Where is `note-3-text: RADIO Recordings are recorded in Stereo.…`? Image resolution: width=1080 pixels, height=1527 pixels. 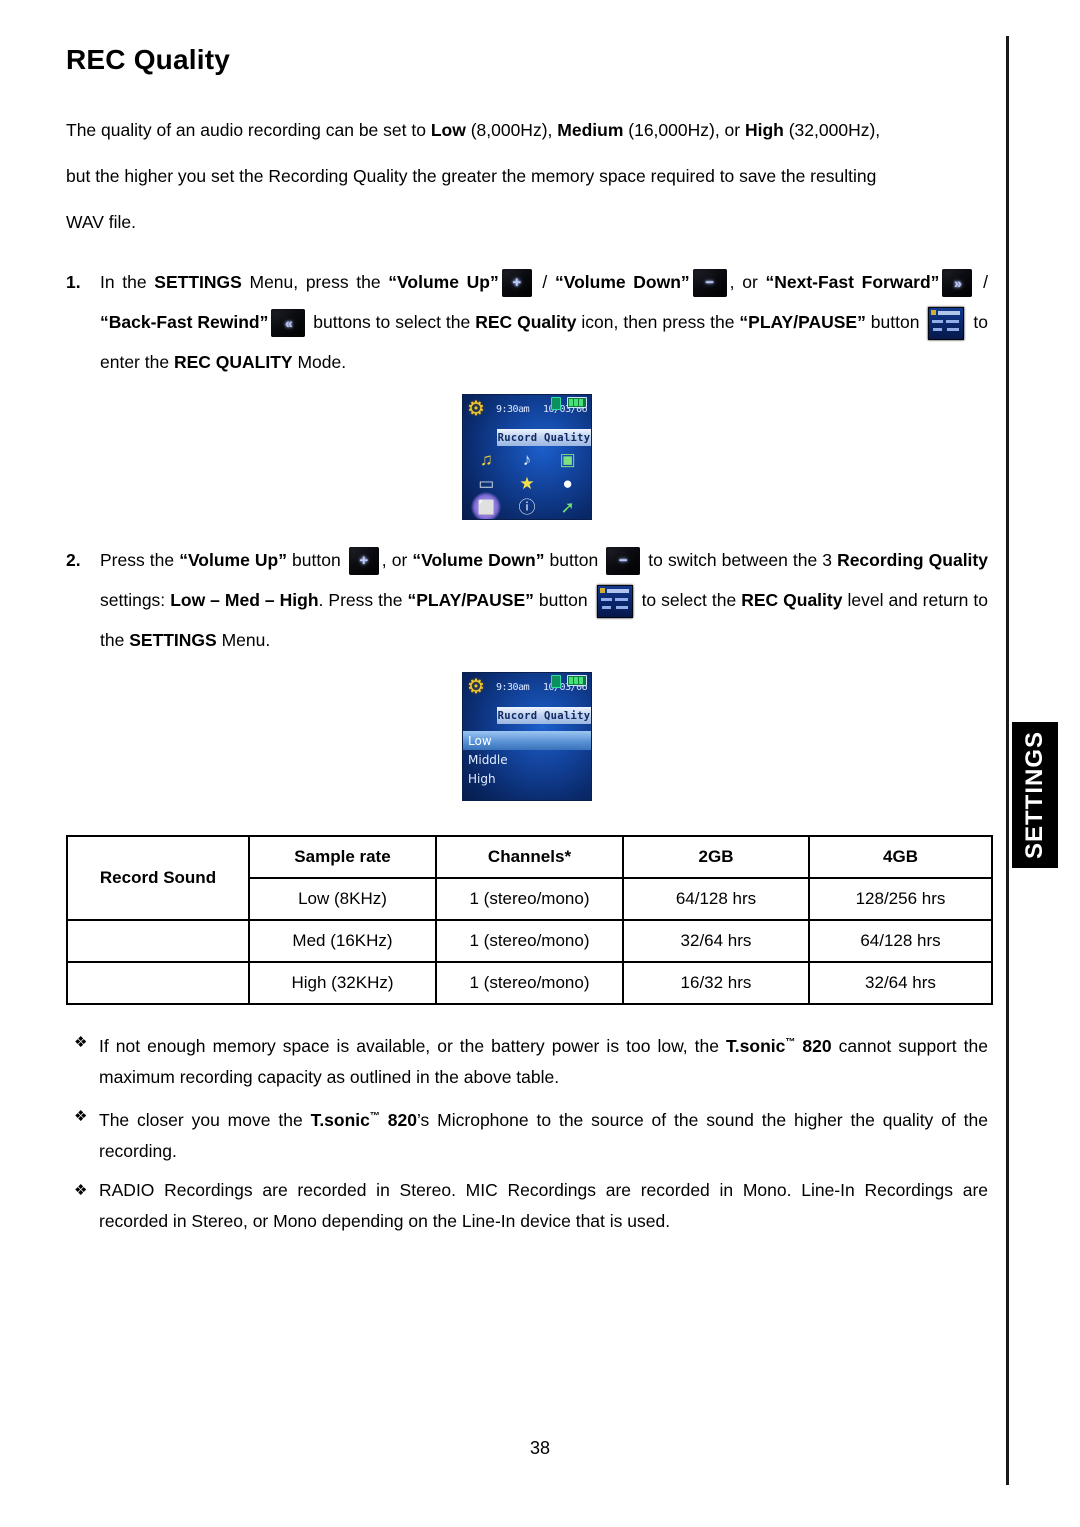
note-3-text: RADIO Recordings are recorded in Stereo.… is located at coordinates (543, 1206).